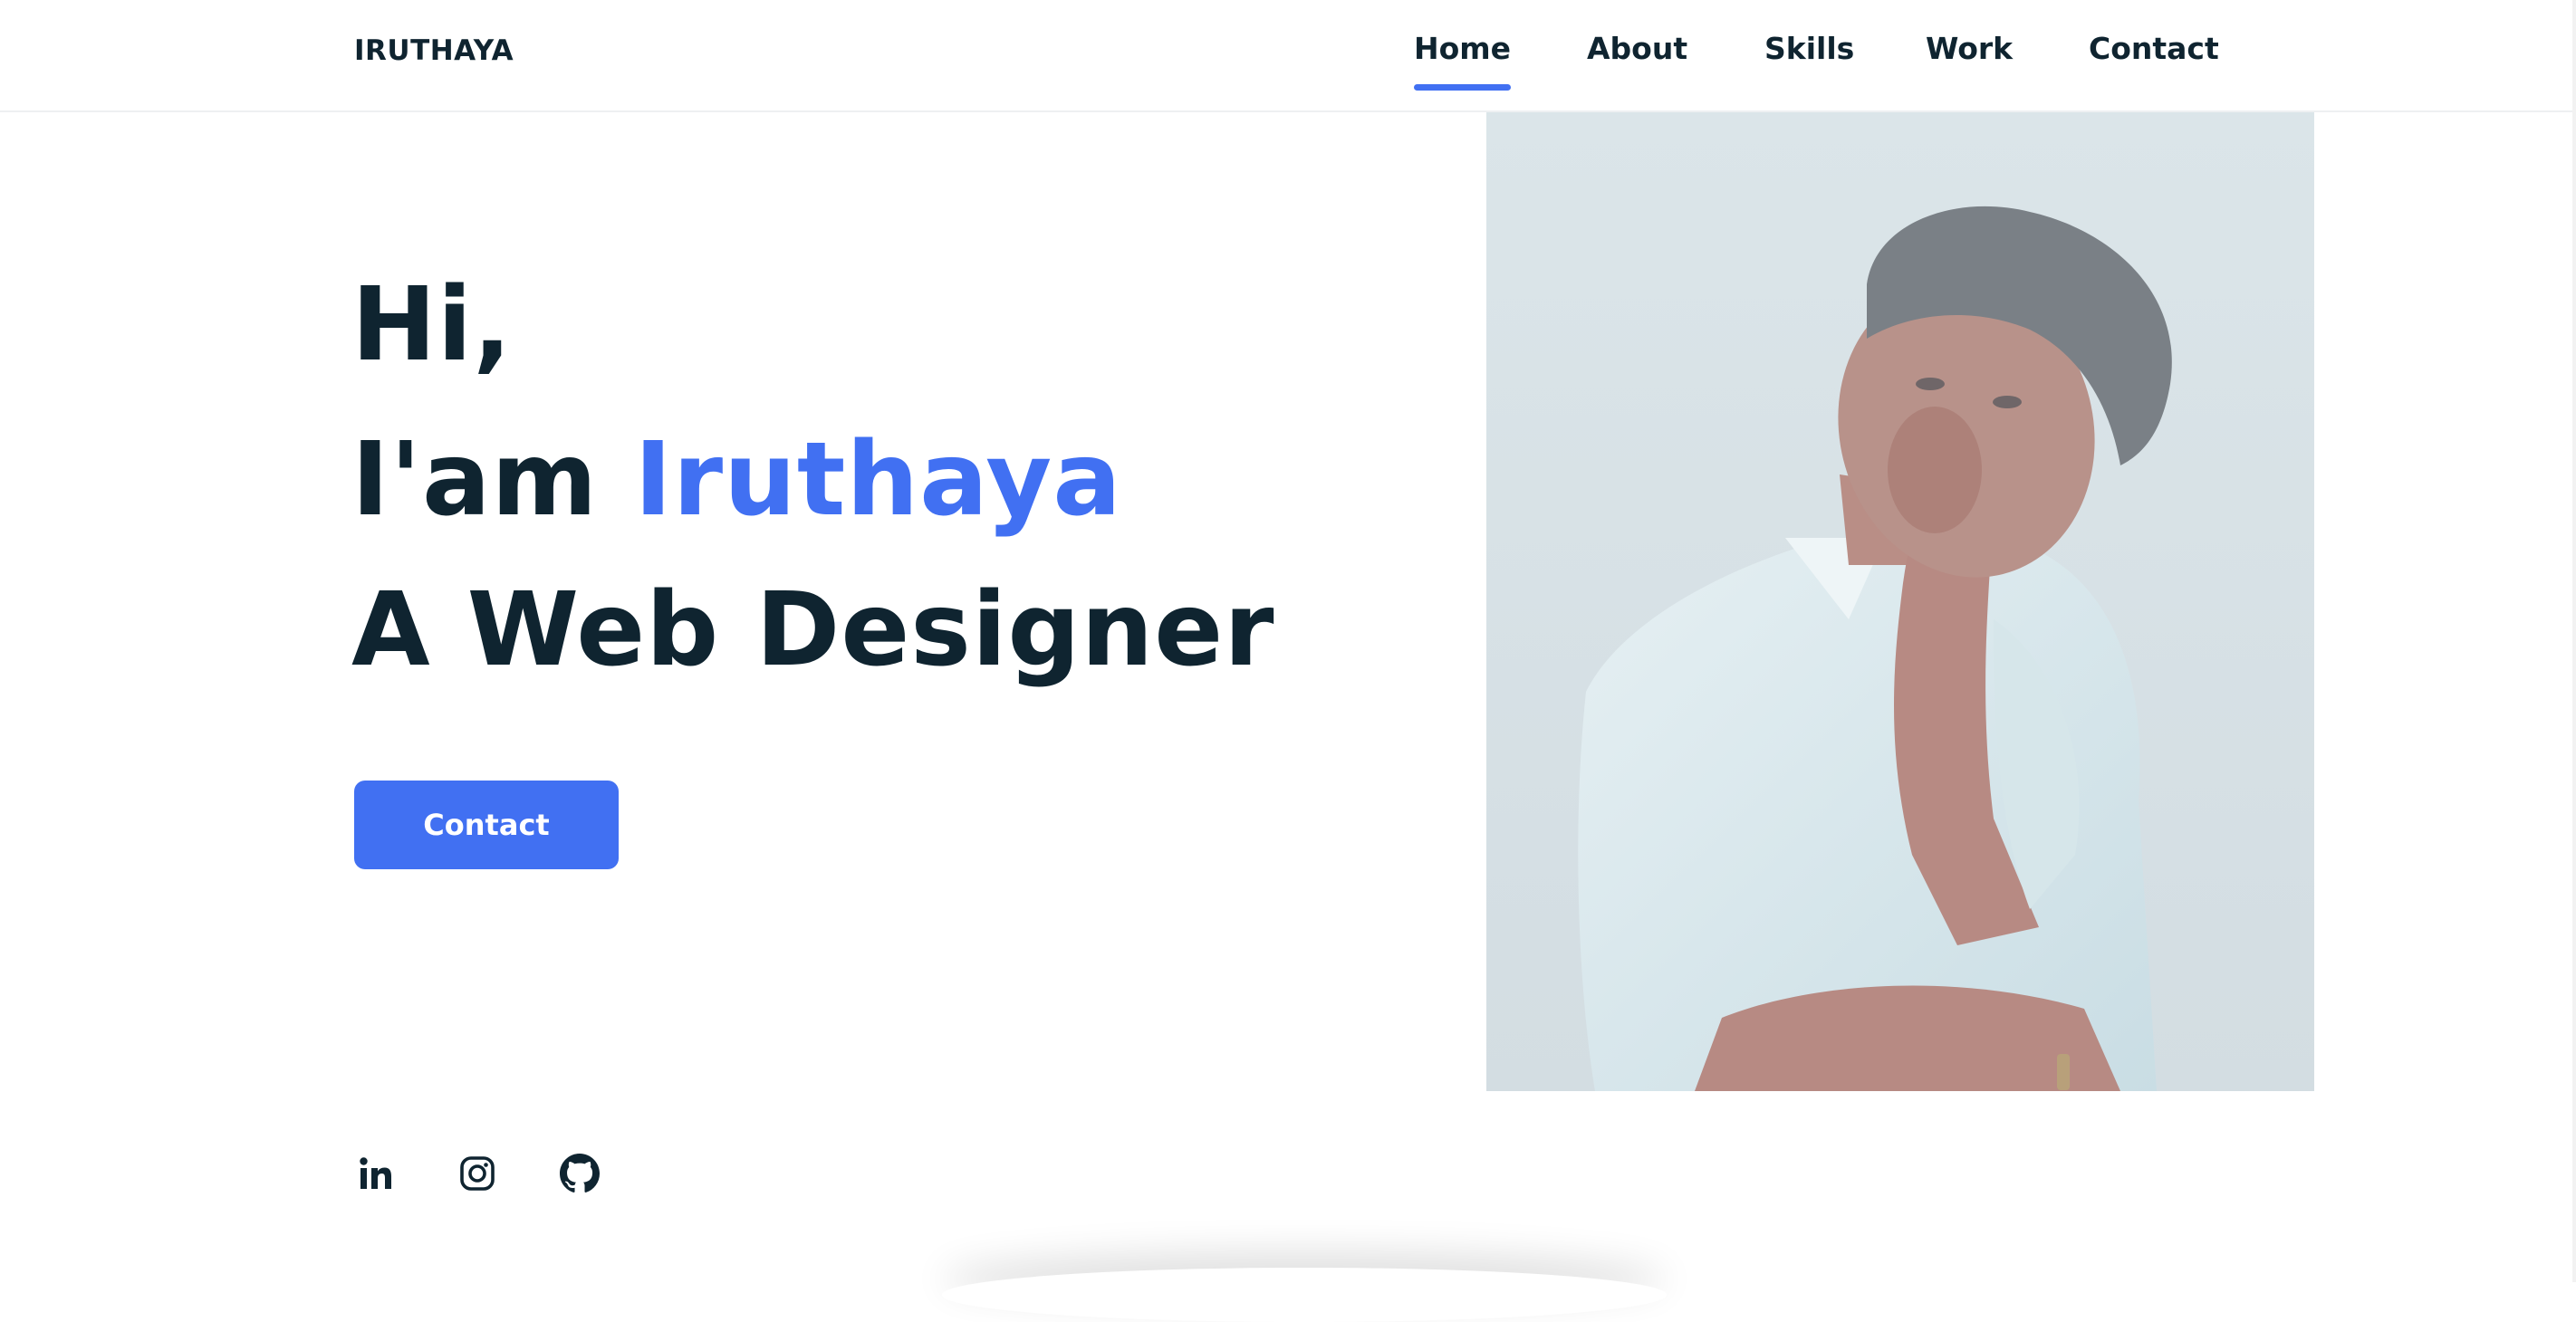 This screenshot has width=2576, height=1322. I want to click on nav-work: Work, so click(1969, 48).